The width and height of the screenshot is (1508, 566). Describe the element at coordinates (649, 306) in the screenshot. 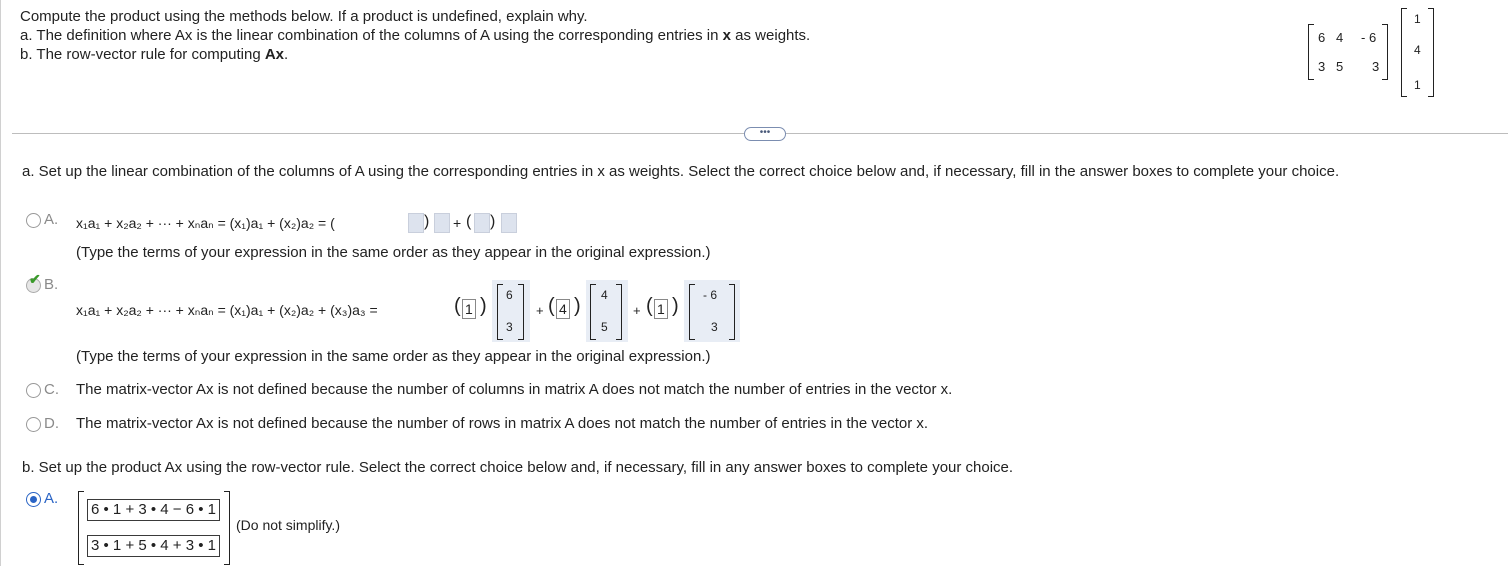

I see `w3-open-paren: (` at that location.